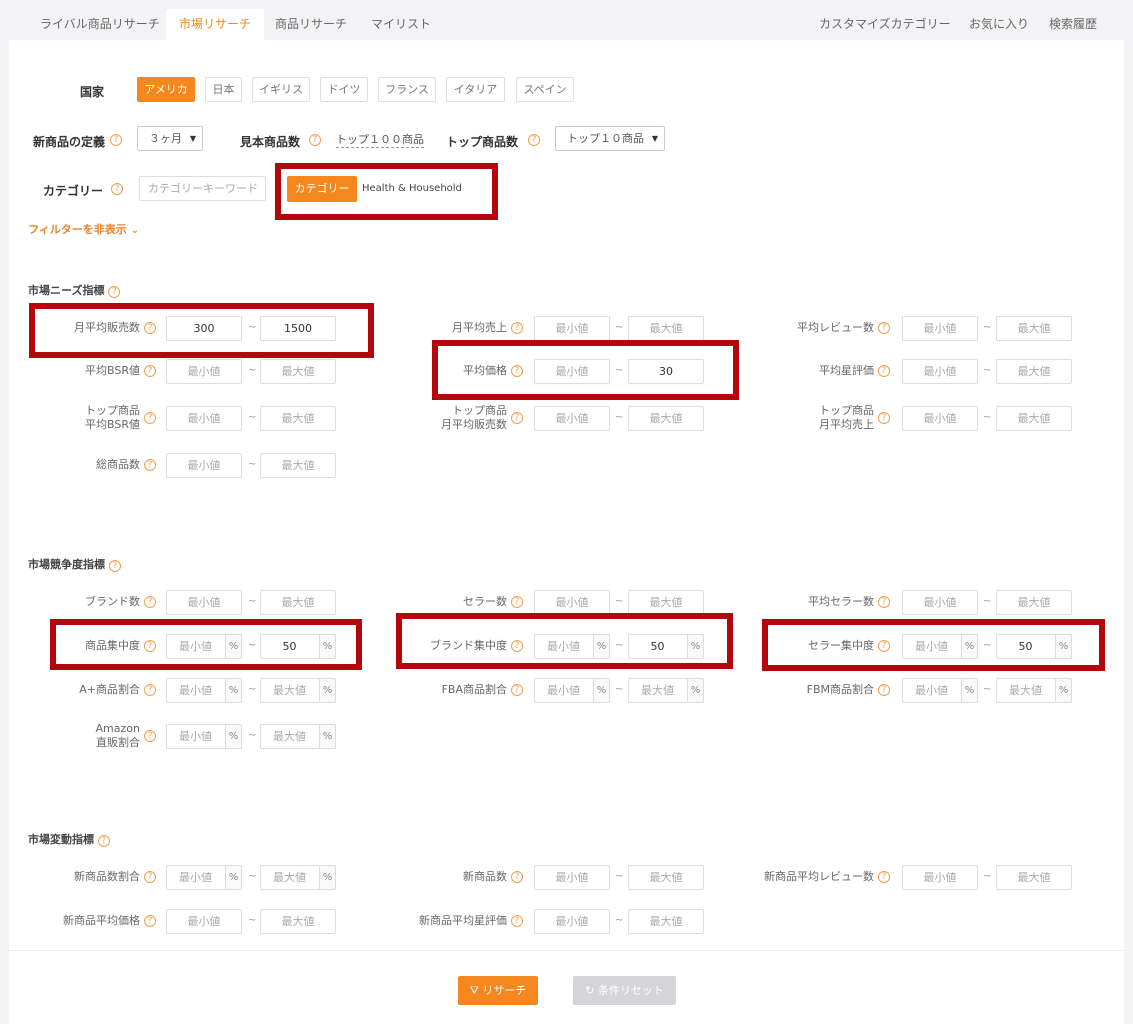 The image size is (1133, 1024). Describe the element at coordinates (204, 736) in the screenshot. I see `amazon-direct-min-input: 最小値%` at that location.